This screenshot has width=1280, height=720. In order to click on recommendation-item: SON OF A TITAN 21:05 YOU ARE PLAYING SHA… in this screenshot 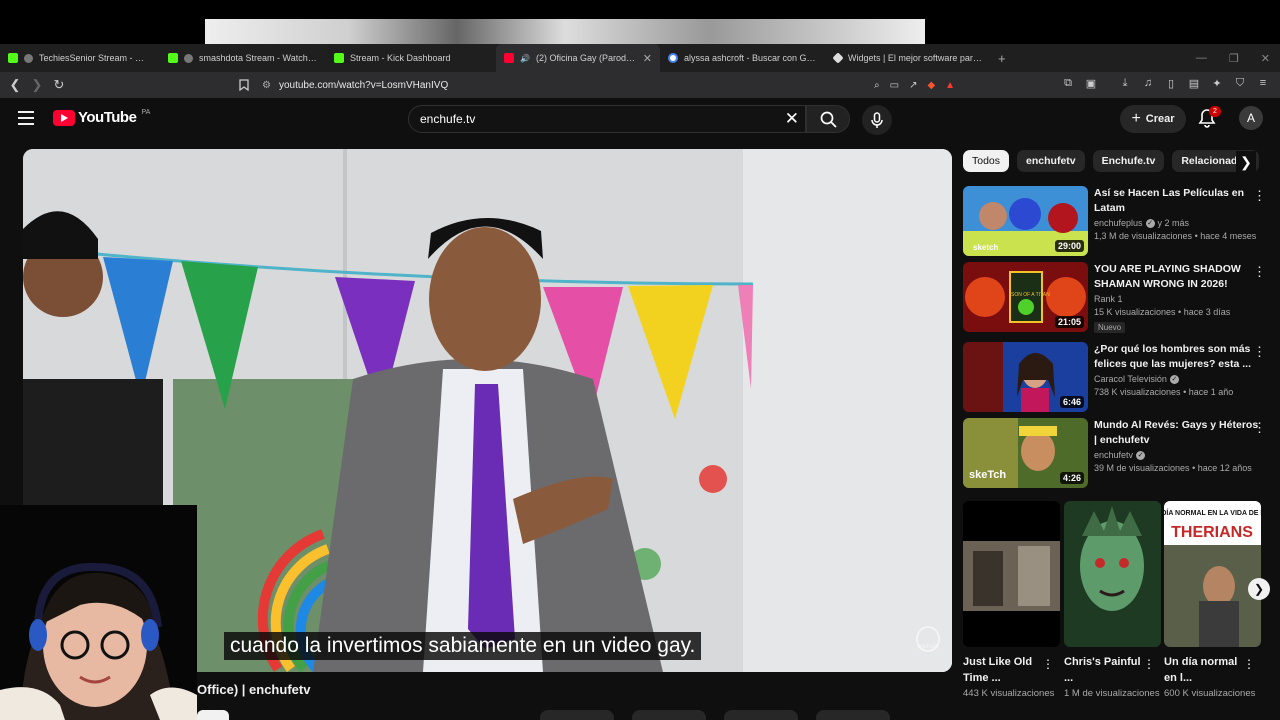, I will do `click(1121, 298)`.